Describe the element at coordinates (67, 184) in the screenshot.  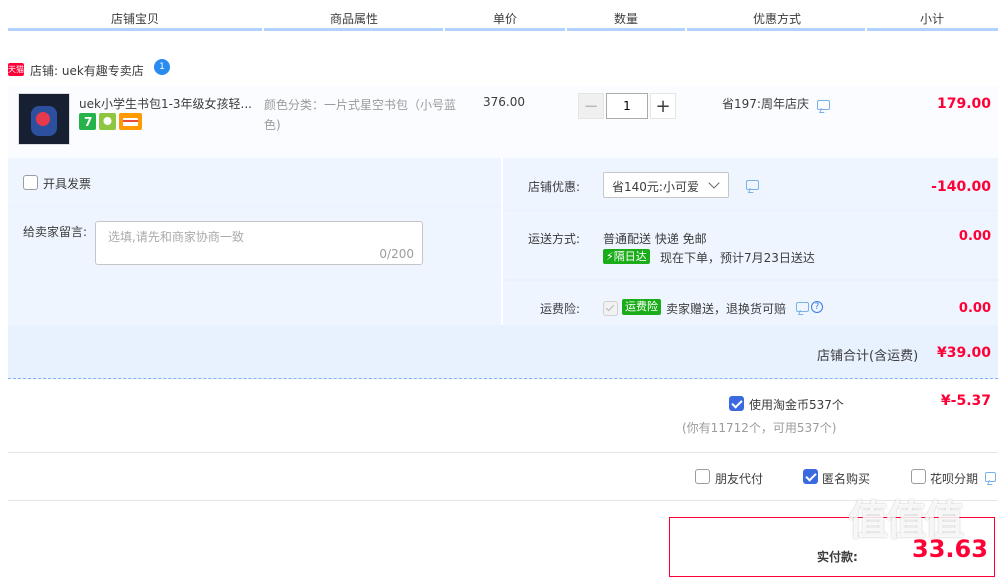
I see `invoice-label: 开具发票` at that location.